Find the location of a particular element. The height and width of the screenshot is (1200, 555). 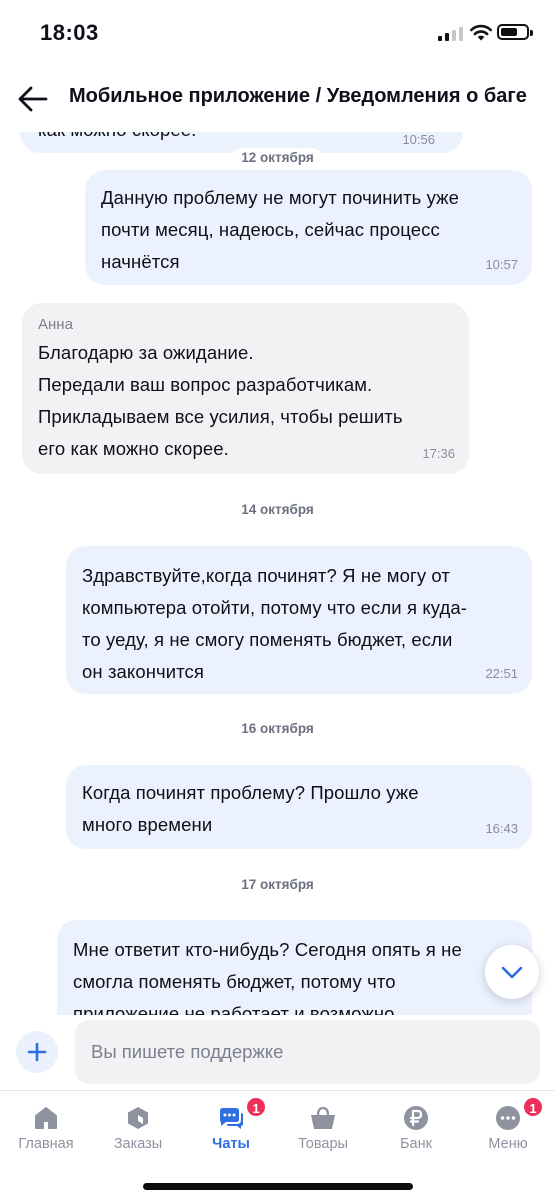

tab-bank: Банк is located at coordinates (415, 1128).